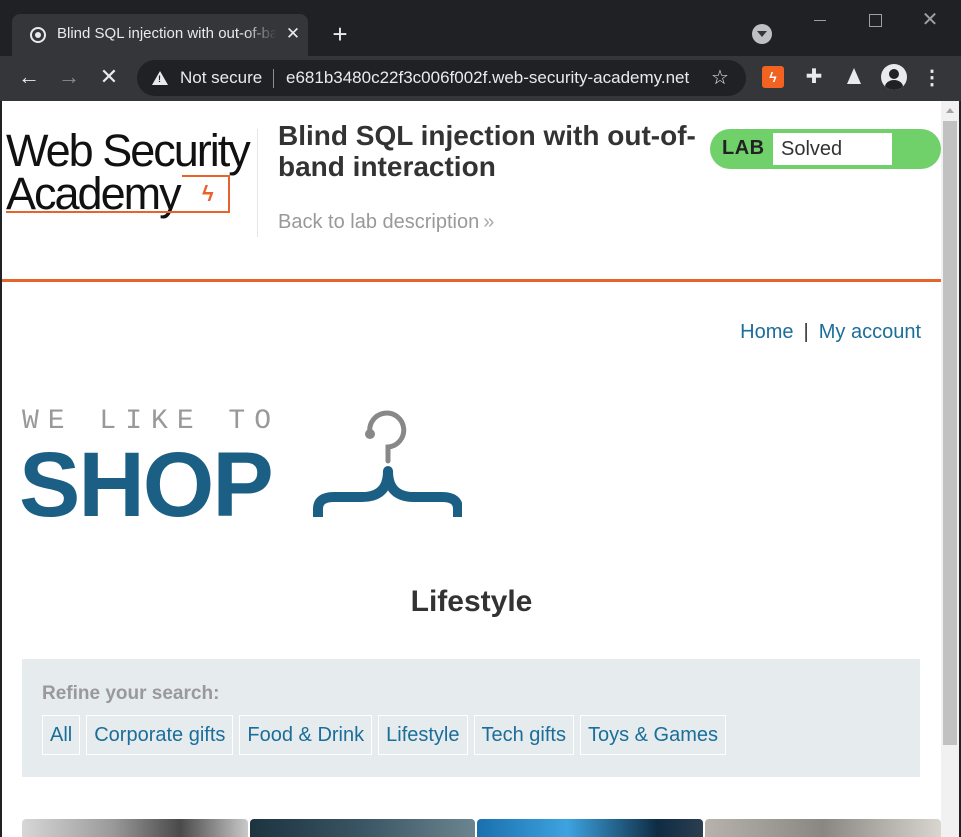  What do you see at coordinates (523, 735) in the screenshot?
I see `filter-tech-gifts: Tech gifts` at bounding box center [523, 735].